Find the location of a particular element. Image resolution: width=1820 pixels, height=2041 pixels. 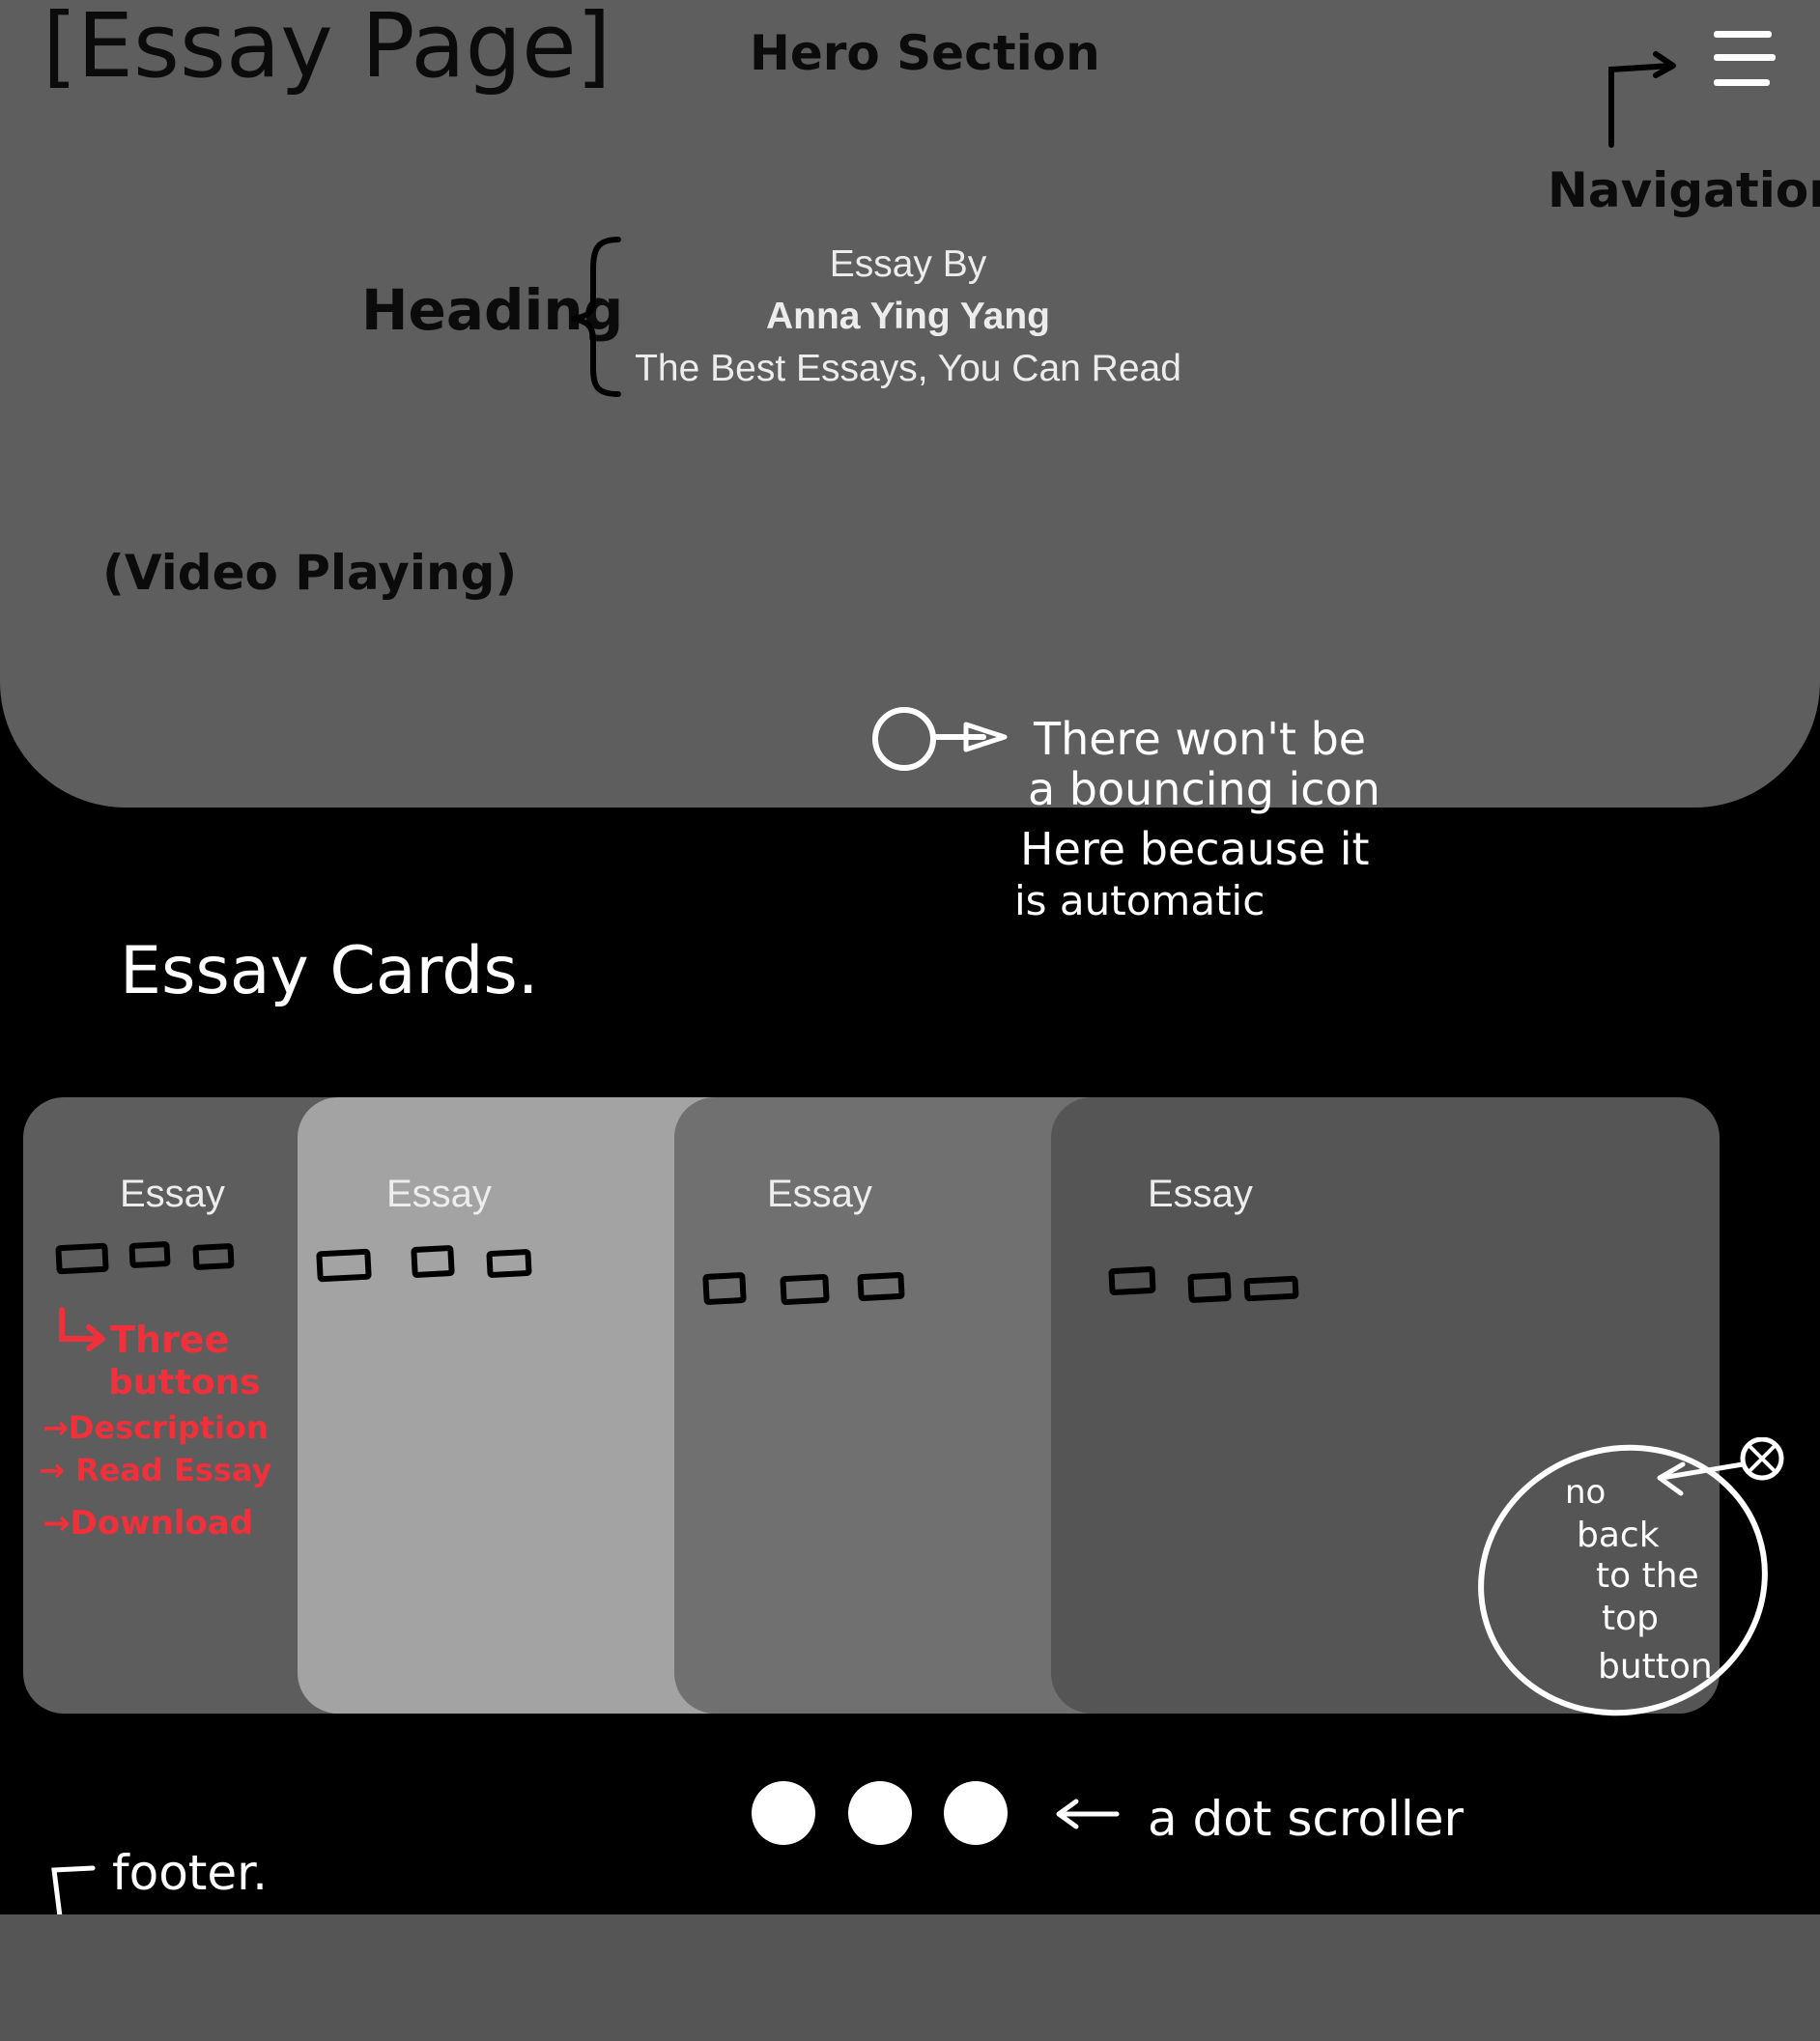

page-title-annotation: [Essay Page] is located at coordinates (327, 49).